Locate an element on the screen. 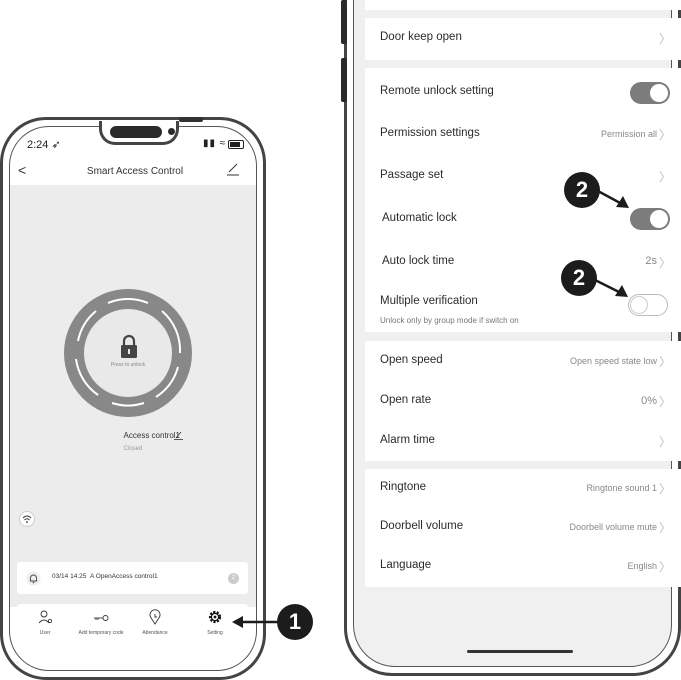 The image size is (681, 680). location-icon is located at coordinates (155, 617).